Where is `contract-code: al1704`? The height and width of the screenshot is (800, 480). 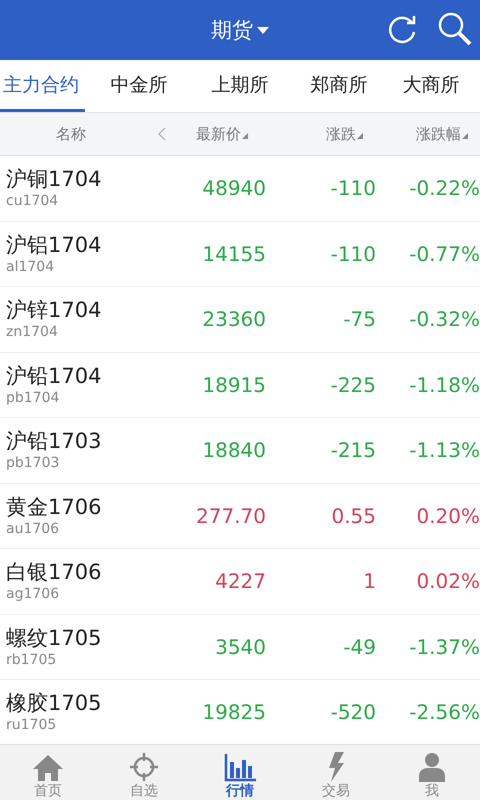
contract-code: al1704 is located at coordinates (31, 267).